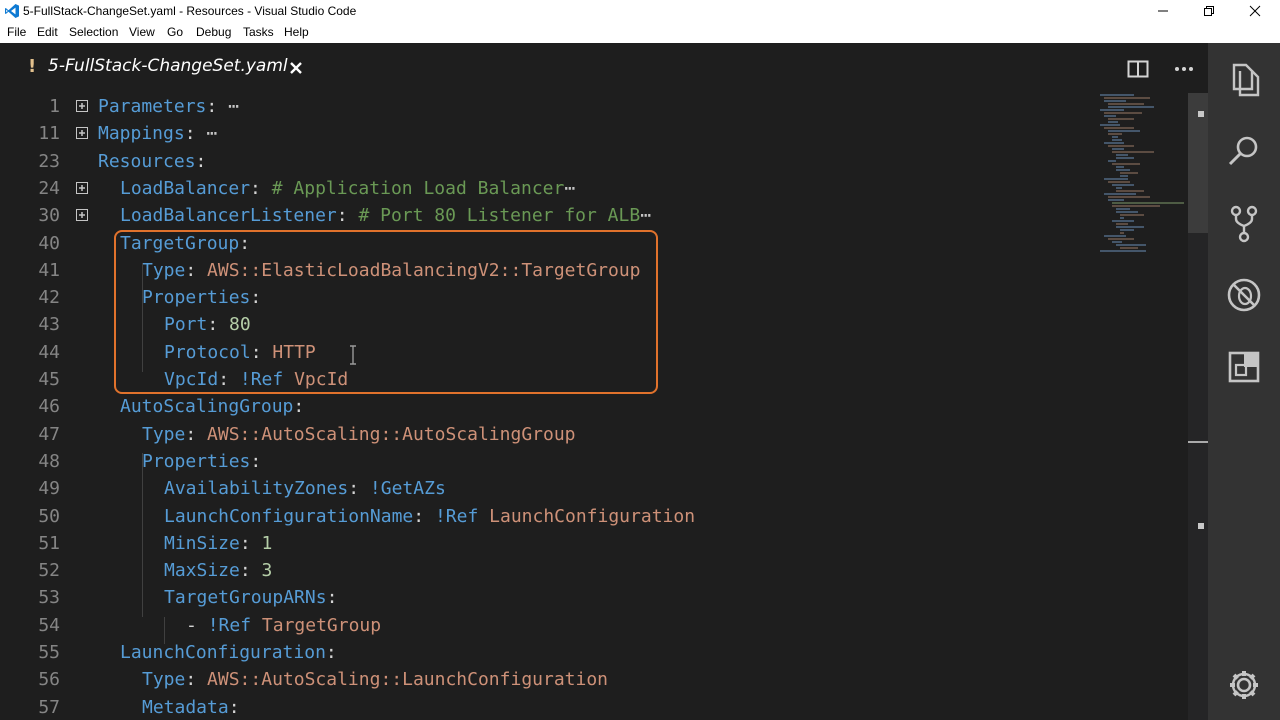 Image resolution: width=1280 pixels, height=720 pixels. Describe the element at coordinates (49, 434) in the screenshot. I see `line-number: 47` at that location.